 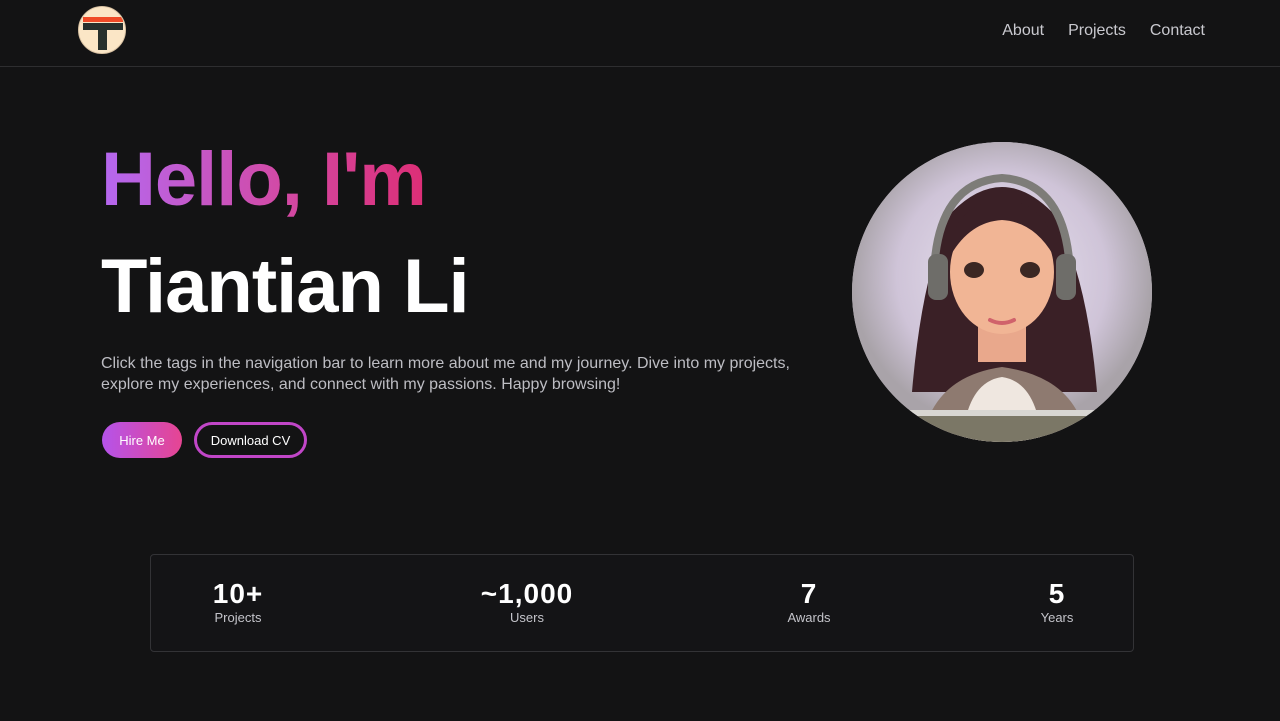 What do you see at coordinates (1097, 30) in the screenshot?
I see `nav-link-projects: Projects` at bounding box center [1097, 30].